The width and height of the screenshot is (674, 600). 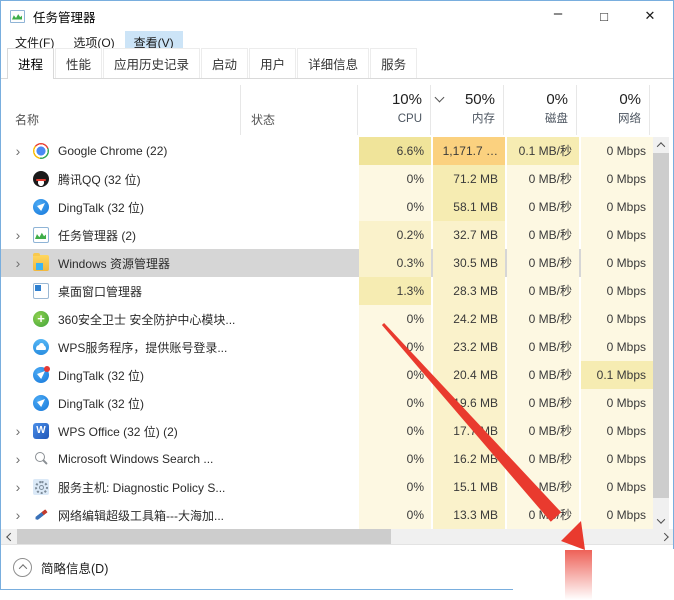 I want to click on scroll-right-button, so click(x=665, y=536).